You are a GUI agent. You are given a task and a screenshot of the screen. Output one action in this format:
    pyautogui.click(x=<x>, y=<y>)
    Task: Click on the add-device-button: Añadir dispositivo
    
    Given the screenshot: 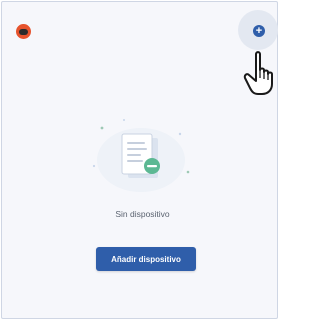 What is the action you would take?
    pyautogui.click(x=146, y=259)
    